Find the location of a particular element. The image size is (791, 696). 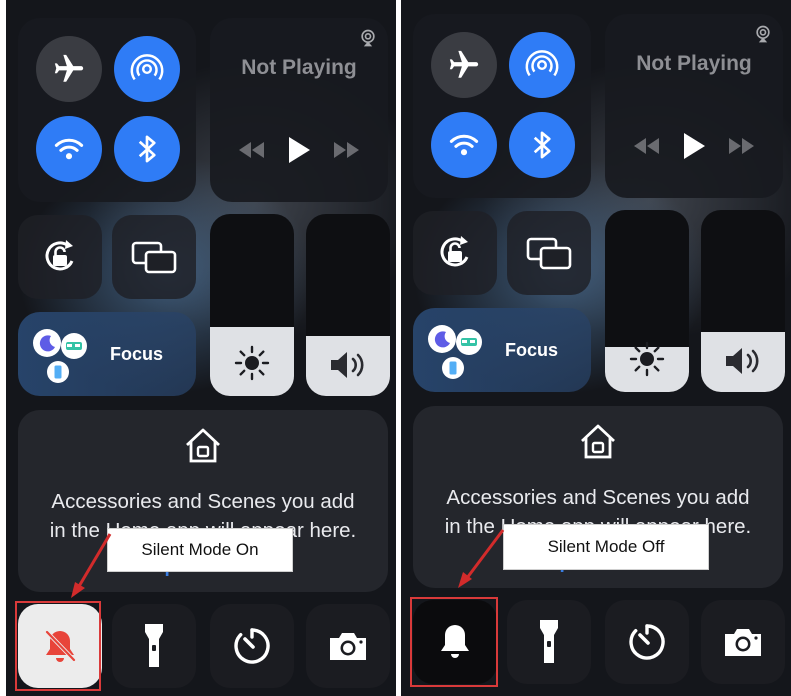

silent-mode-callout: Silent Mode Off is located at coordinates (606, 547).